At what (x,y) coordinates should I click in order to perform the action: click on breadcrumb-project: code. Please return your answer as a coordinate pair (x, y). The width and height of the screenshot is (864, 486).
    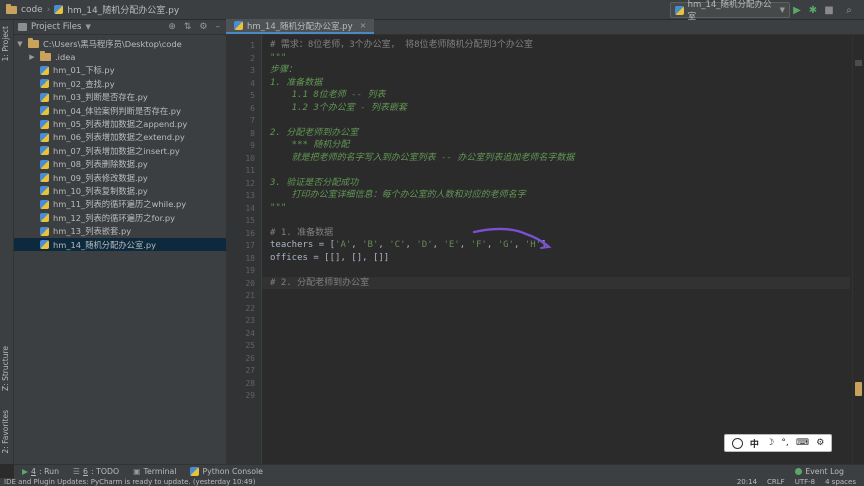
    Looking at the image, I should click on (32, 10).